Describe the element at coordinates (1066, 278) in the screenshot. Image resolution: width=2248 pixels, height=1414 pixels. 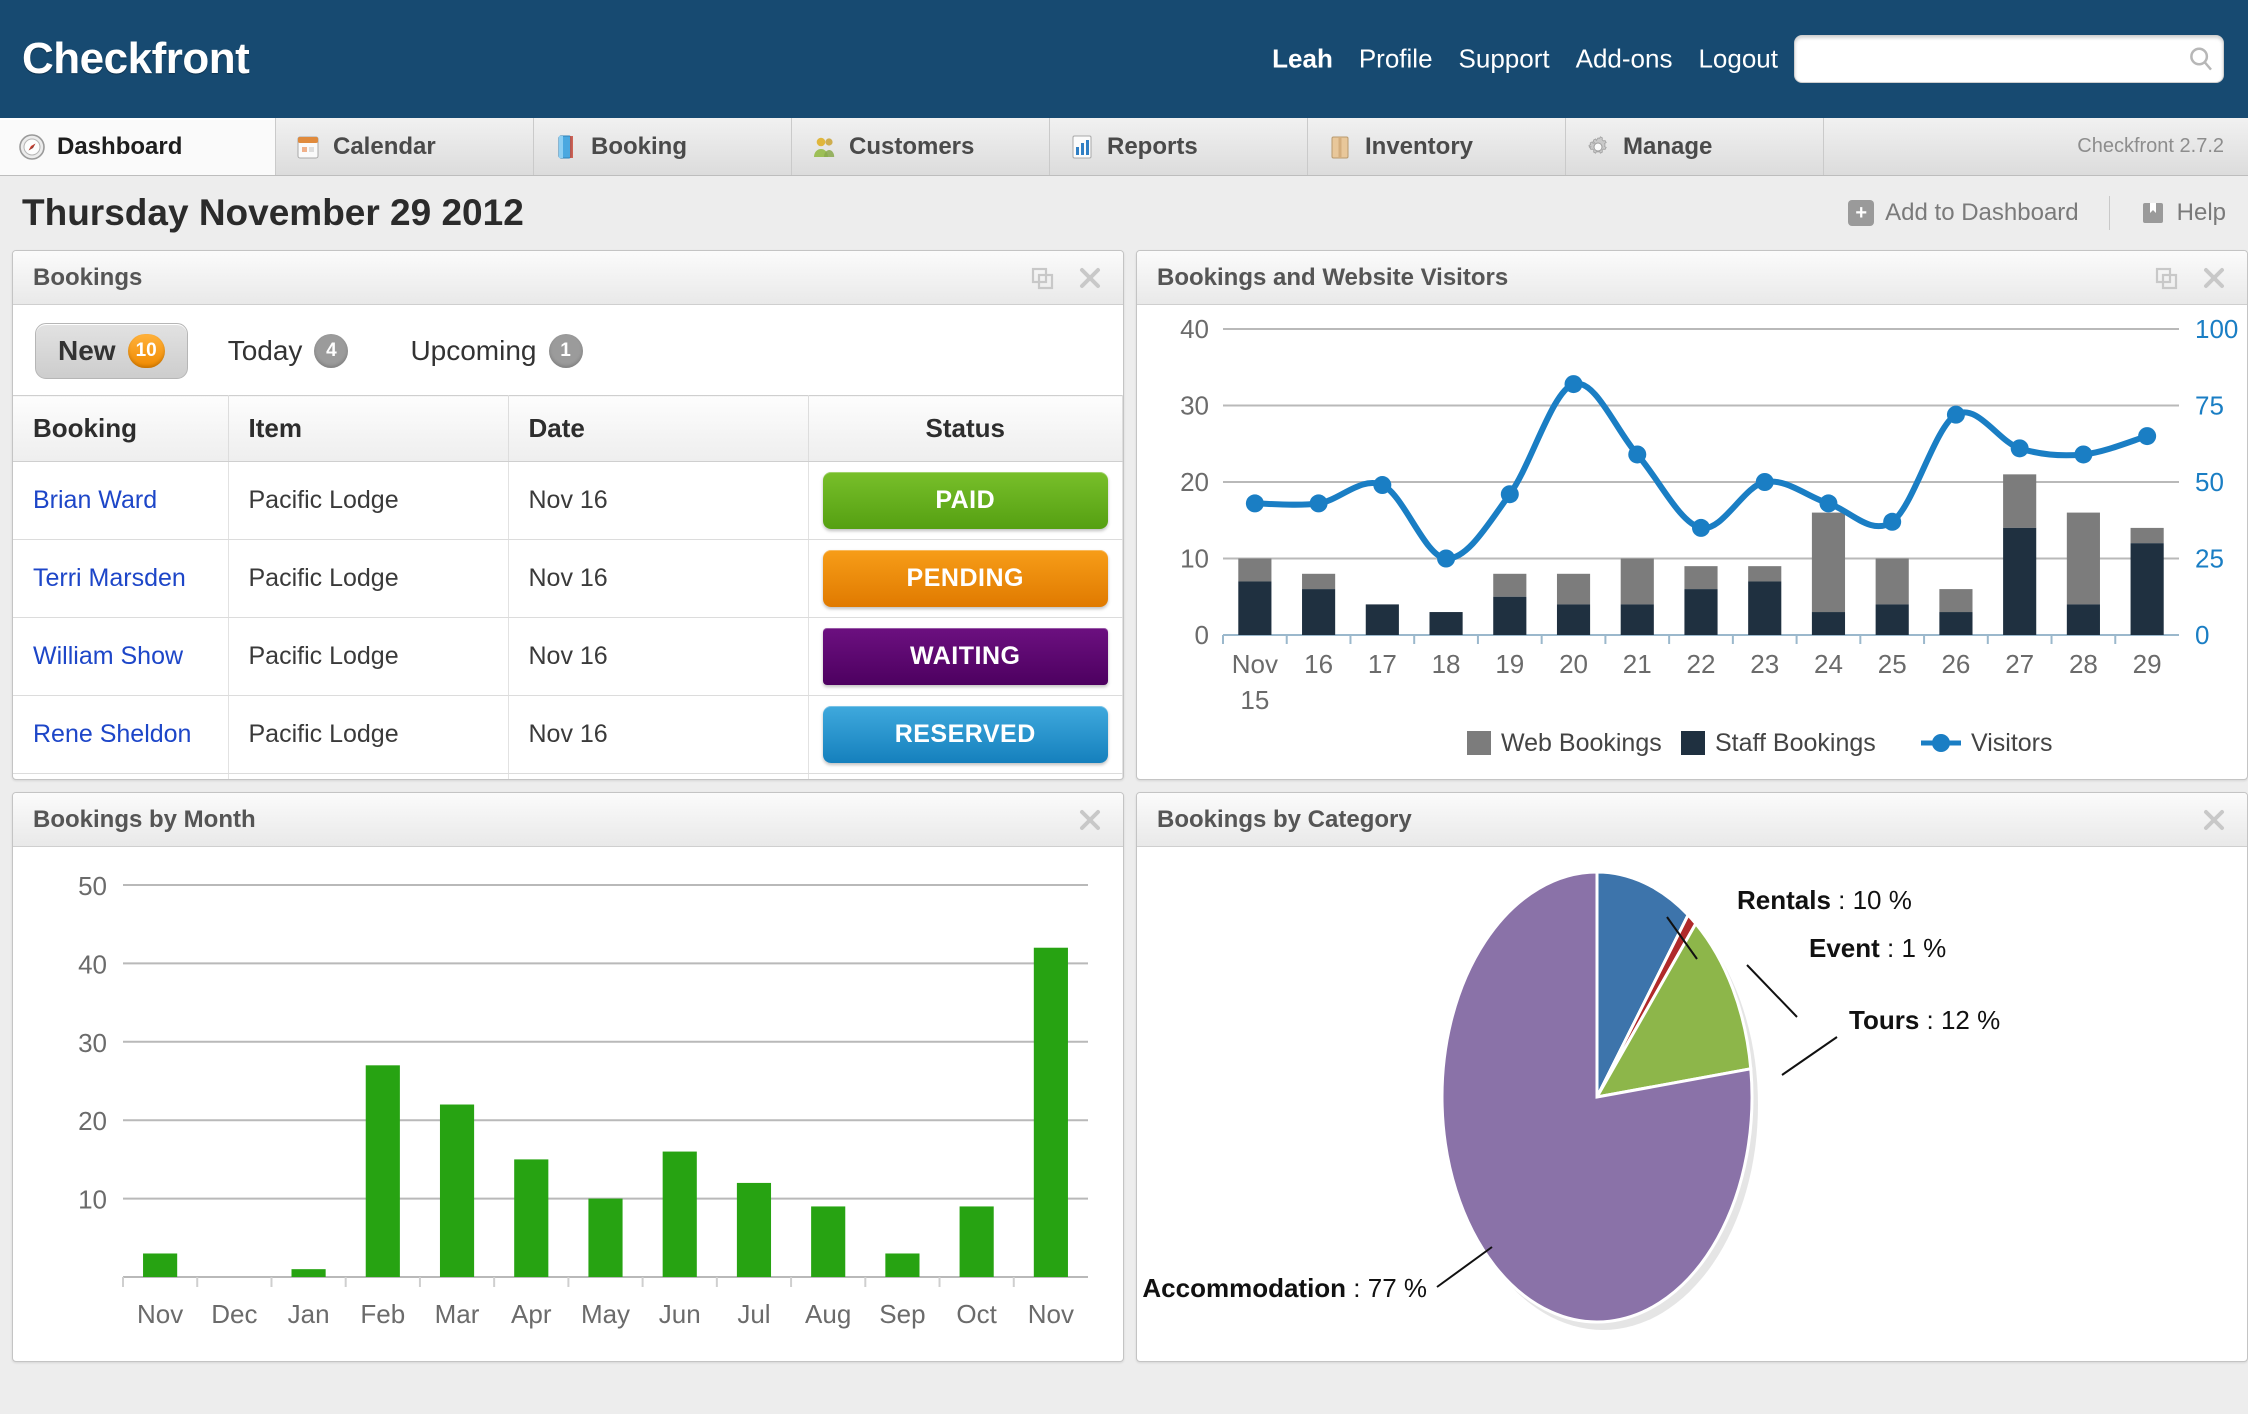
I see `panel-bookings-buttons` at that location.